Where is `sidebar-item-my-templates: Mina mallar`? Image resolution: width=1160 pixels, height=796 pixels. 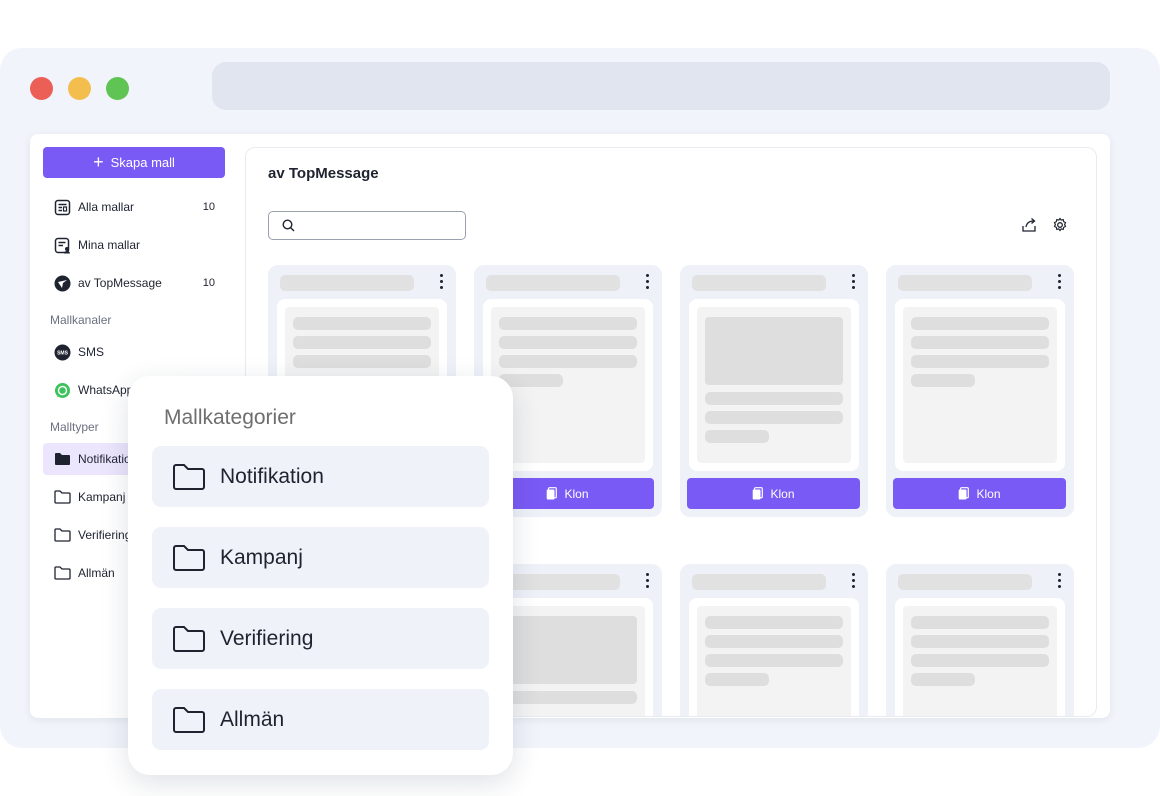
sidebar-item-my-templates: Mina mallar is located at coordinates (134, 245).